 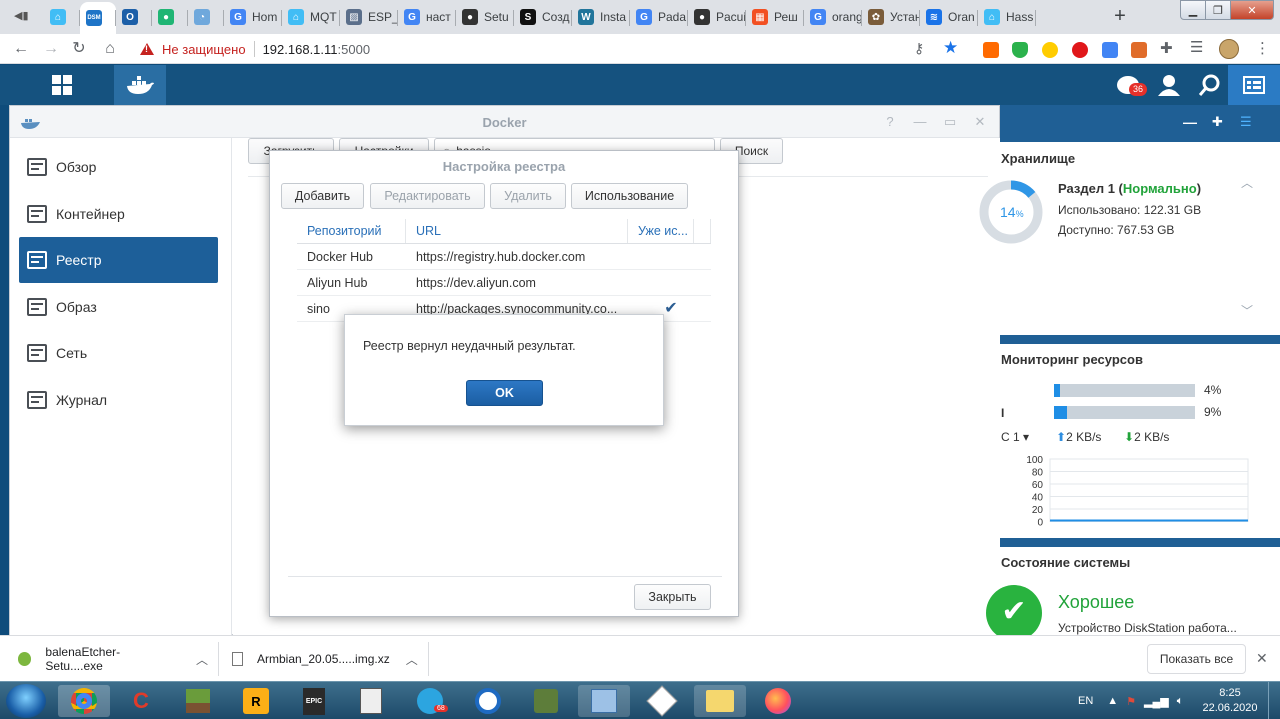 What do you see at coordinates (141, 701) in the screenshot?
I see `ccleaner-taskbar-button: C` at bounding box center [141, 701].